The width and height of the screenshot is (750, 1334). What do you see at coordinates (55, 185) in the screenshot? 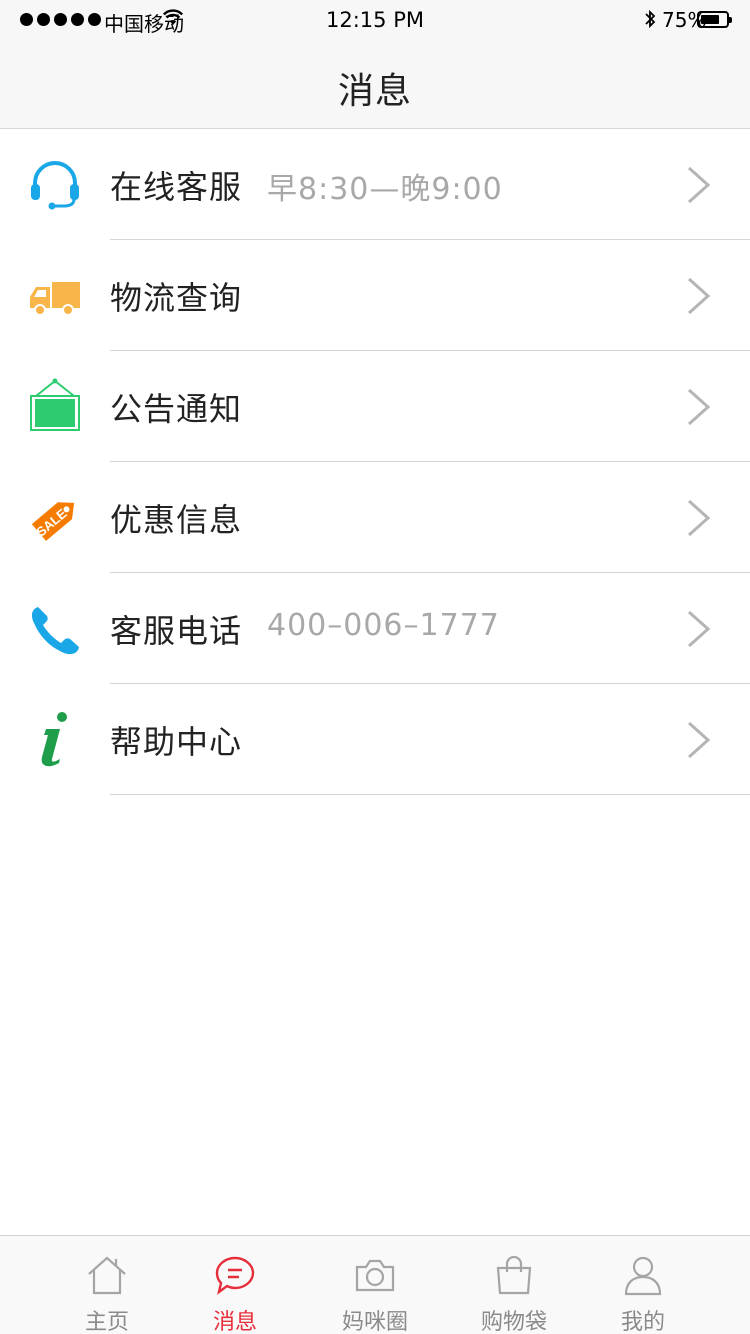
I see `headset-icon` at bounding box center [55, 185].